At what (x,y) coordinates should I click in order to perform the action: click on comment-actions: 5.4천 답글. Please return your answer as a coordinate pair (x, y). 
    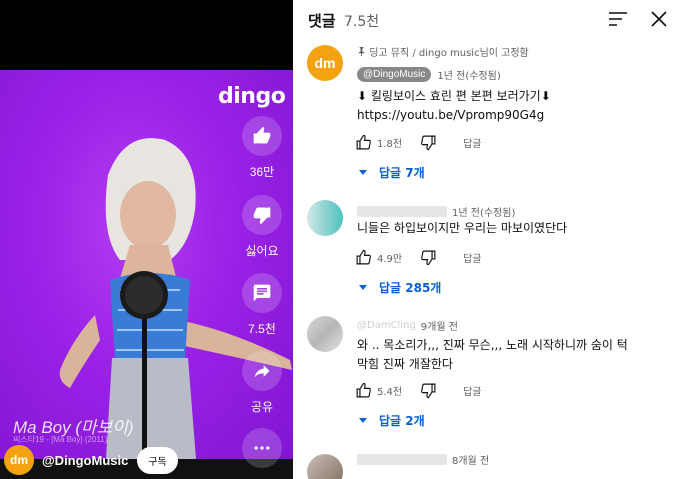
    Looking at the image, I should click on (418, 390).